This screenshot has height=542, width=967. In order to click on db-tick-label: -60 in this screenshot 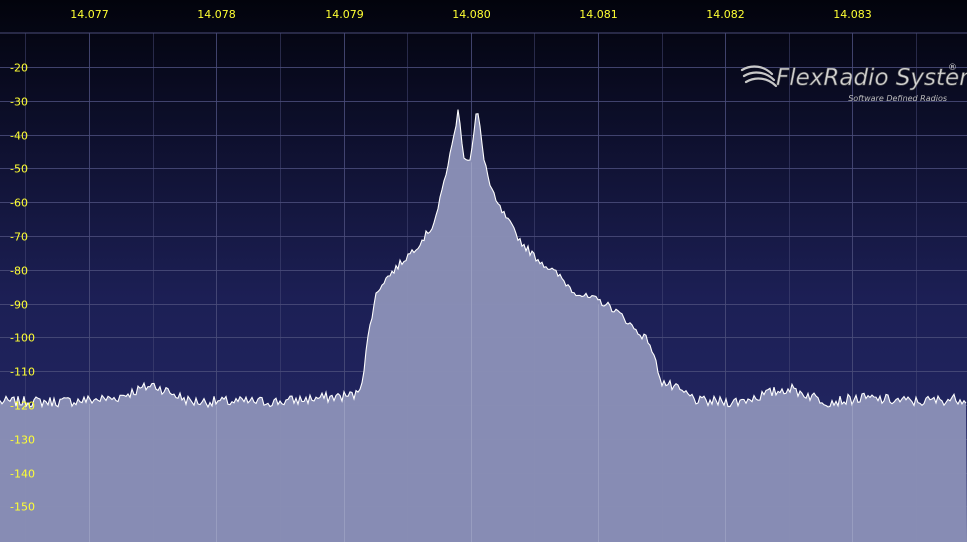, I will do `click(19, 203)`.